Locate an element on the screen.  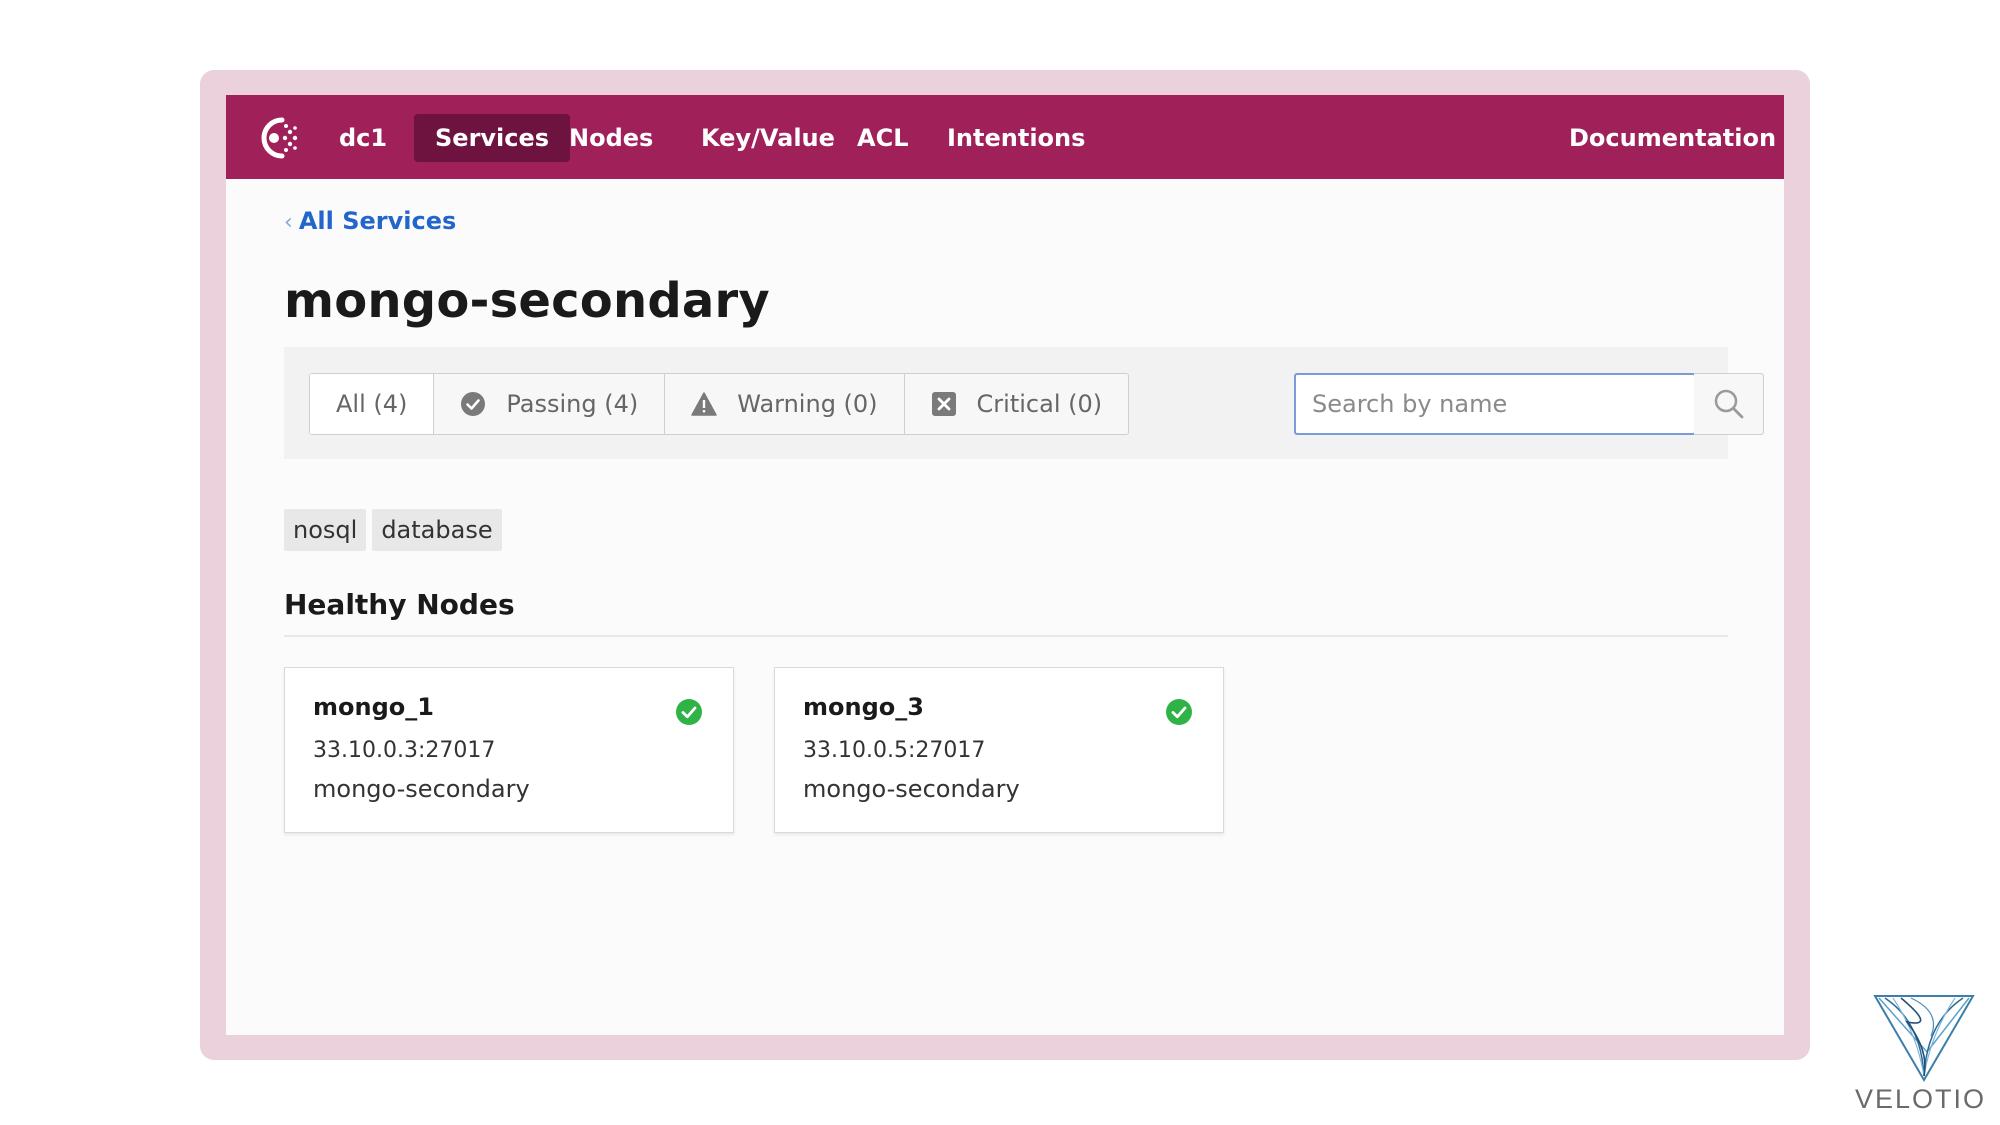
nav-services: Services is located at coordinates (492, 138).